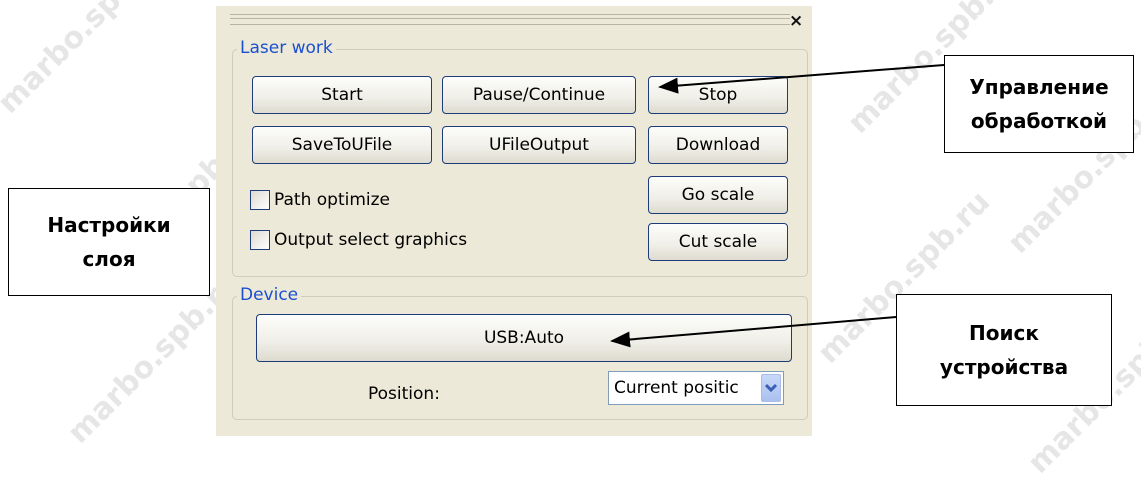 The width and height of the screenshot is (1141, 481). Describe the element at coordinates (801, 79) in the screenshot. I see `arrow-to-stop-button` at that location.